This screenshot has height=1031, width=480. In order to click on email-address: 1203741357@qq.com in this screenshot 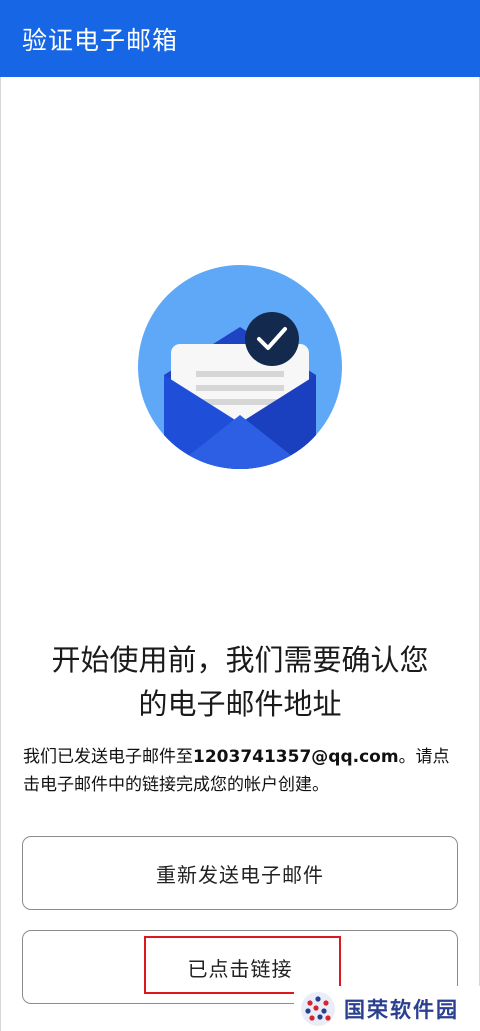, I will do `click(296, 757)`.